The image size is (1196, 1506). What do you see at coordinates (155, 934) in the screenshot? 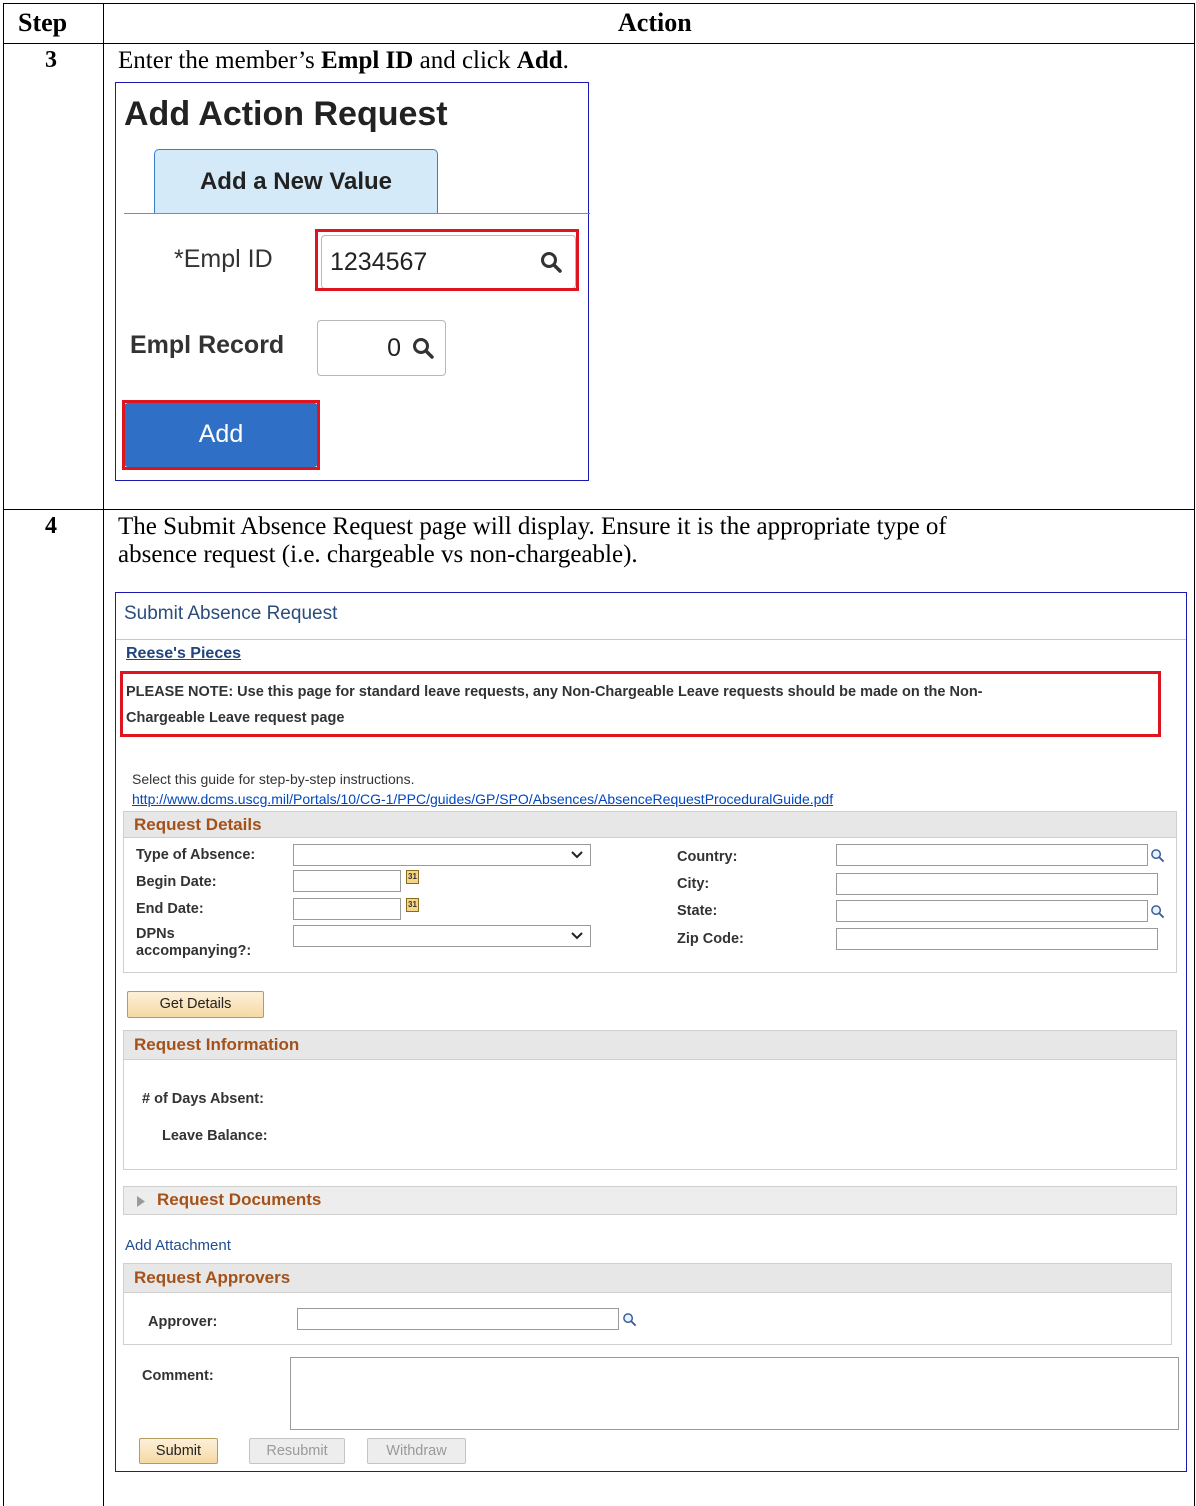
I see `dpns-label-line1: DPNs` at bounding box center [155, 934].